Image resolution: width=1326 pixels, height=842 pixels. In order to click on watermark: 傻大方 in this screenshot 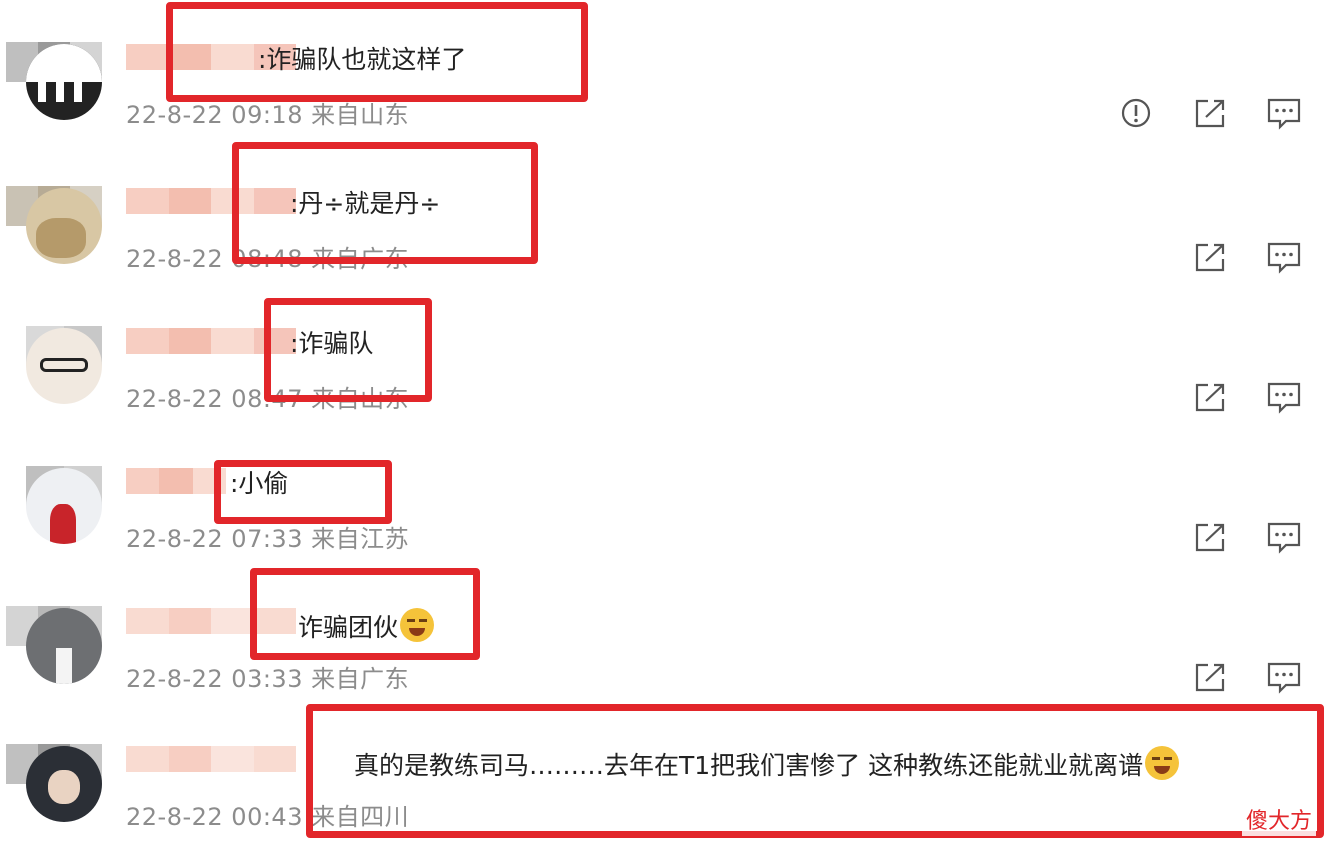, I will do `click(1278, 822)`.